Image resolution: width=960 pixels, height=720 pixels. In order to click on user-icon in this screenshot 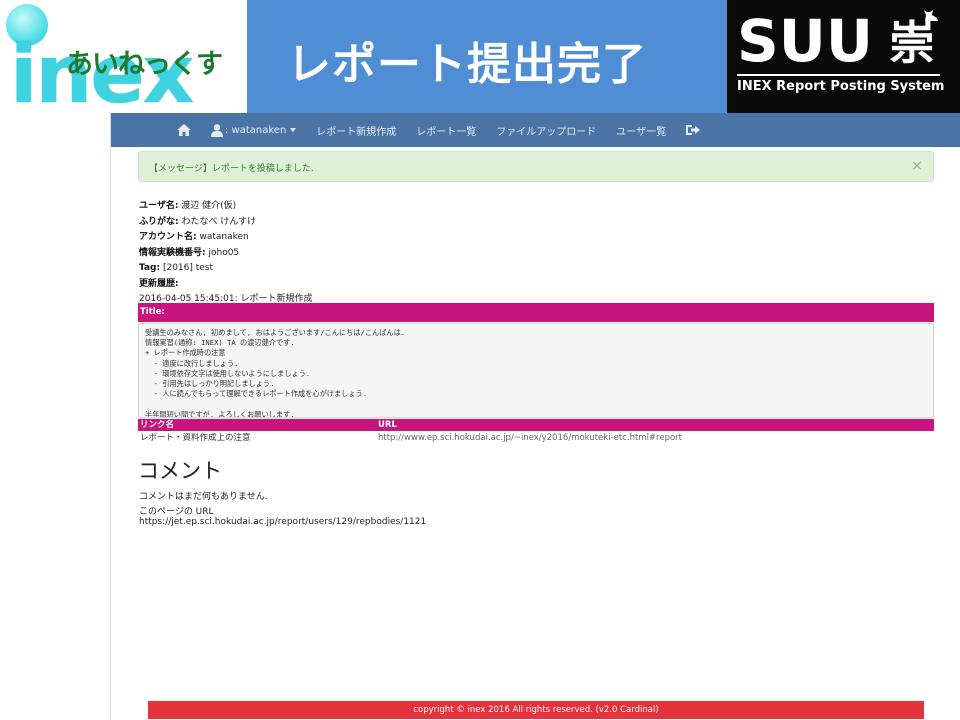, I will do `click(217, 130)`.